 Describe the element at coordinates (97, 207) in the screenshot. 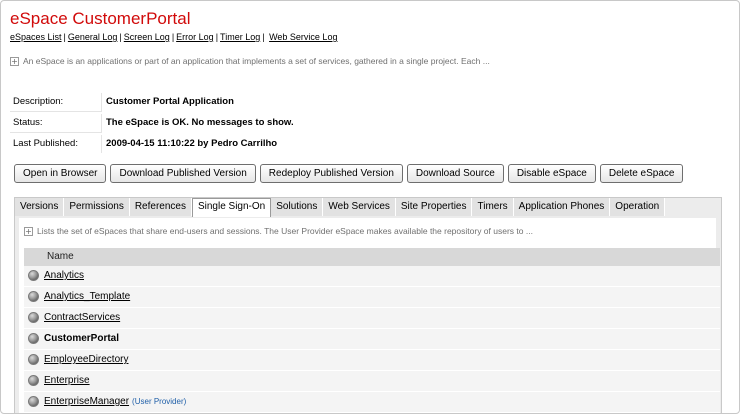

I see `tab-permissions: Permissions` at that location.